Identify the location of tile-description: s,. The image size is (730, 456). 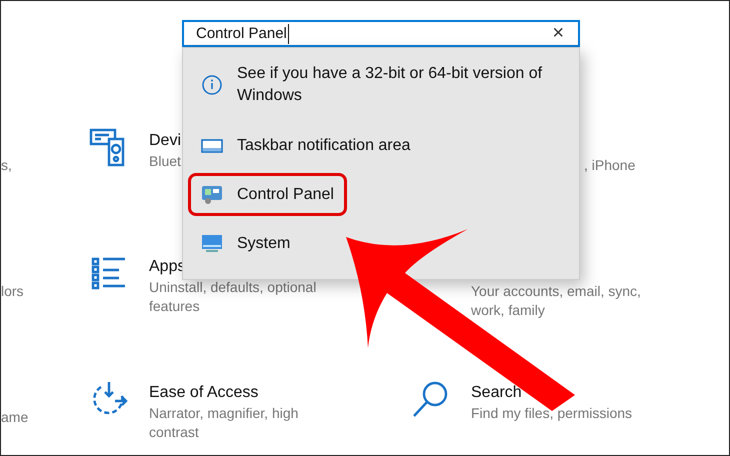
(6, 165).